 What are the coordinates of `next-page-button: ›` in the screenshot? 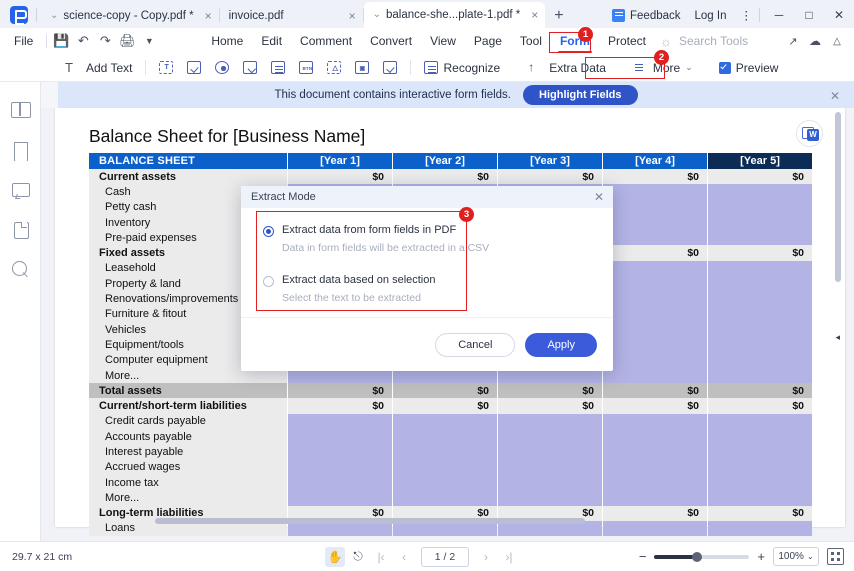 It's located at (486, 557).